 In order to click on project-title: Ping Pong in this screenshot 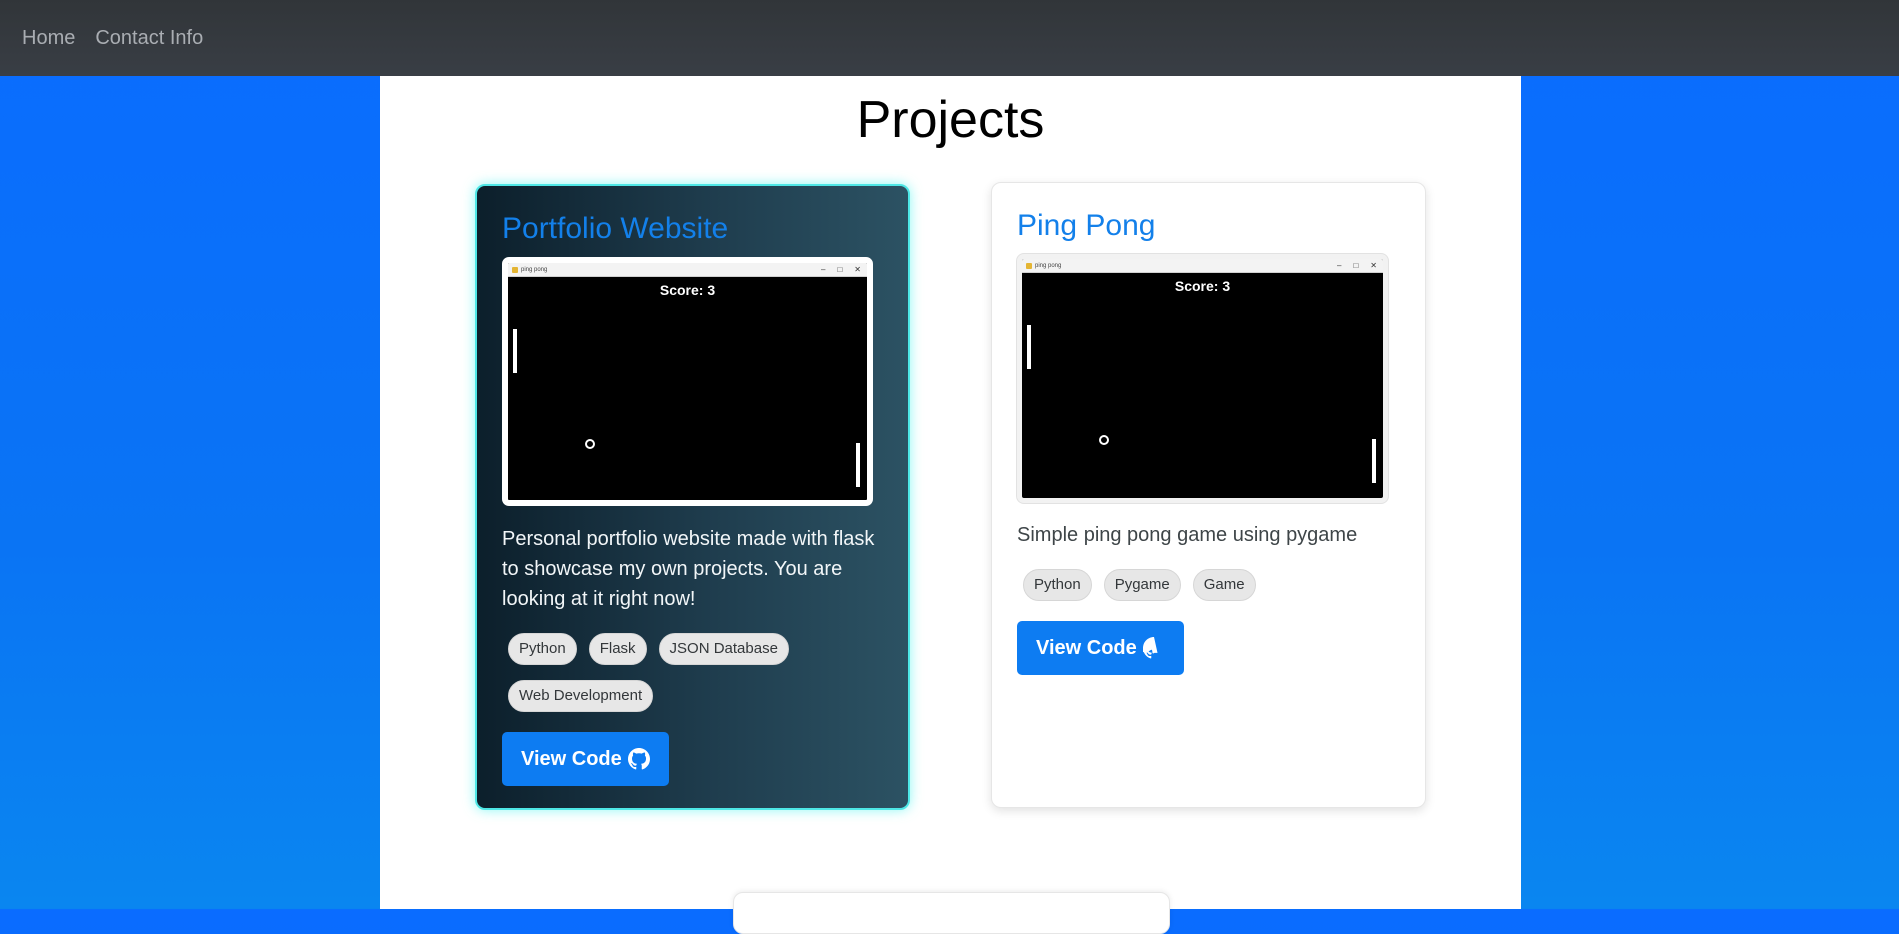, I will do `click(1208, 226)`.